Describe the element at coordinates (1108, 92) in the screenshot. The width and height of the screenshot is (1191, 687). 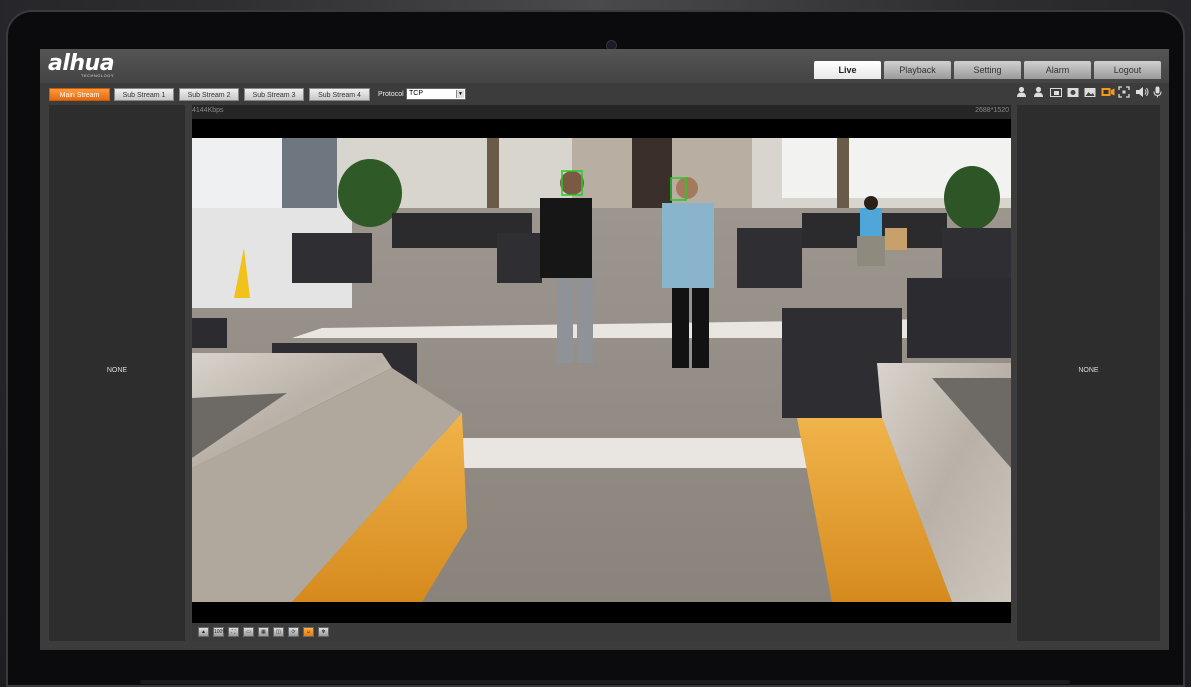
I see `record-icon` at that location.